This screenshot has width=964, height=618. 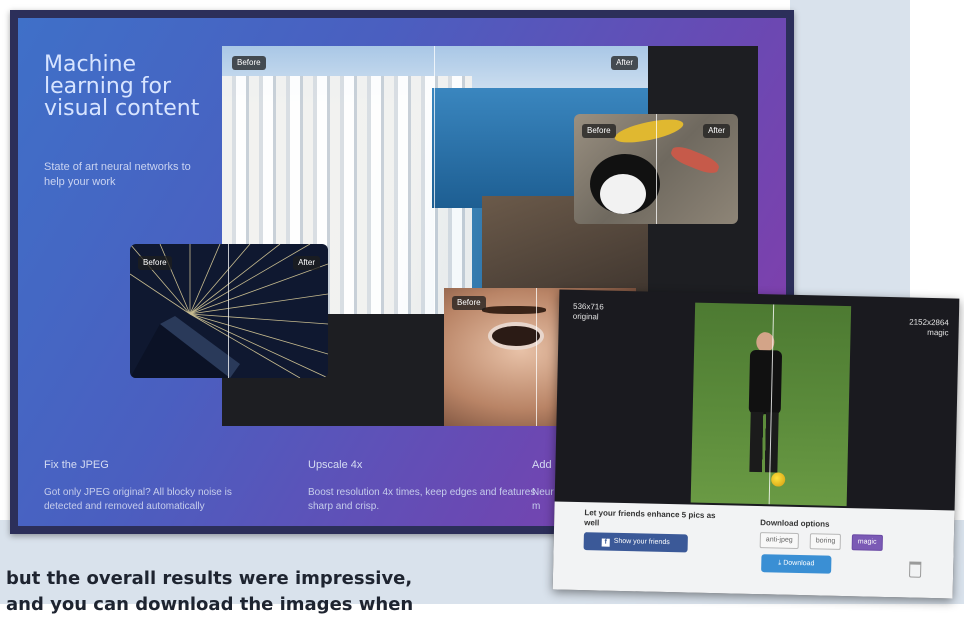 I want to click on download-options-title: Download options, so click(x=795, y=523).